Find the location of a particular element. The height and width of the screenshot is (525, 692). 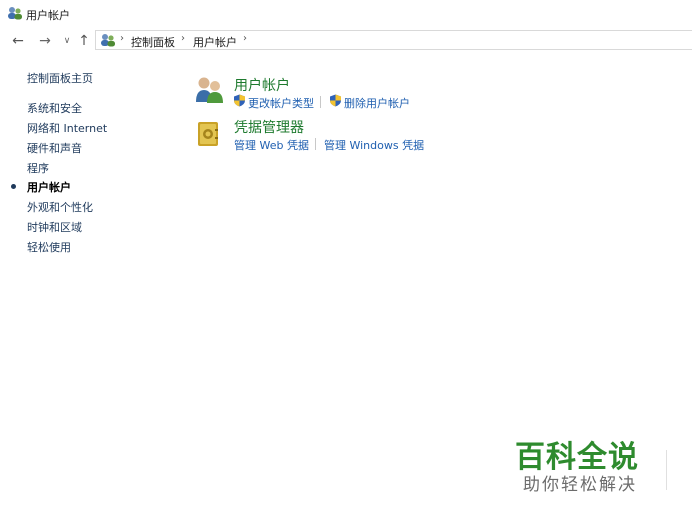

change-account-type-link: 更改帐户类型 is located at coordinates (281, 103).